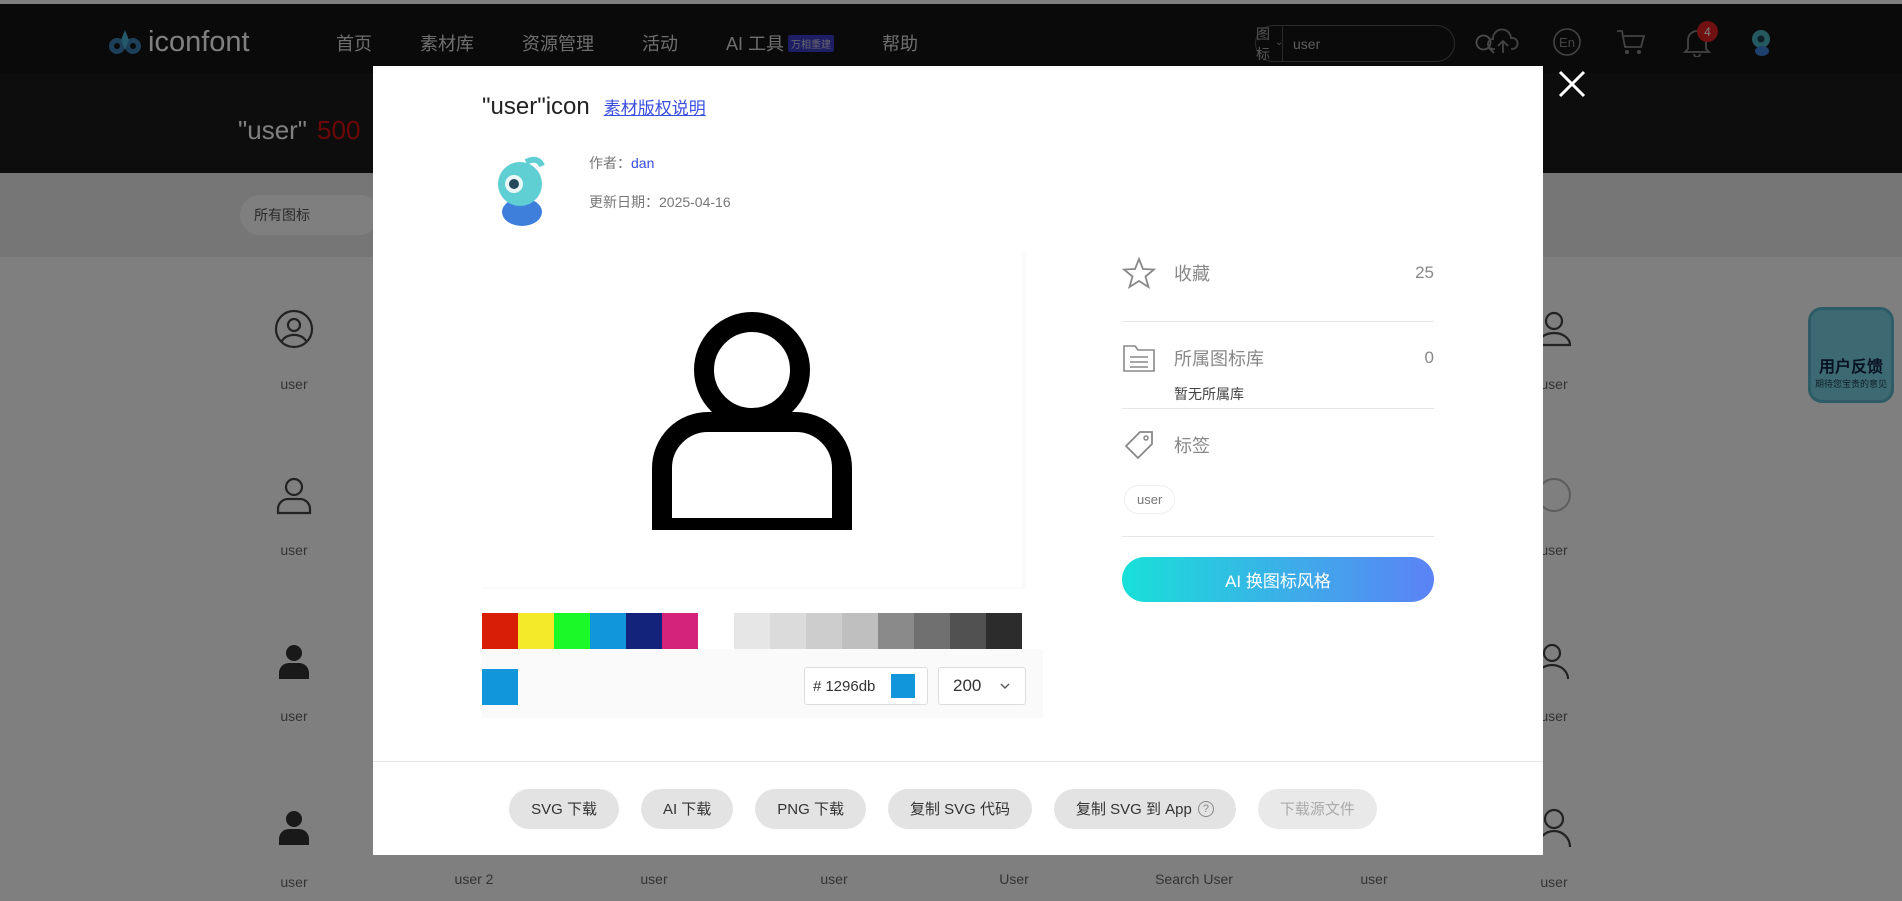  What do you see at coordinates (855, 686) in the screenshot?
I see `hex-input` at bounding box center [855, 686].